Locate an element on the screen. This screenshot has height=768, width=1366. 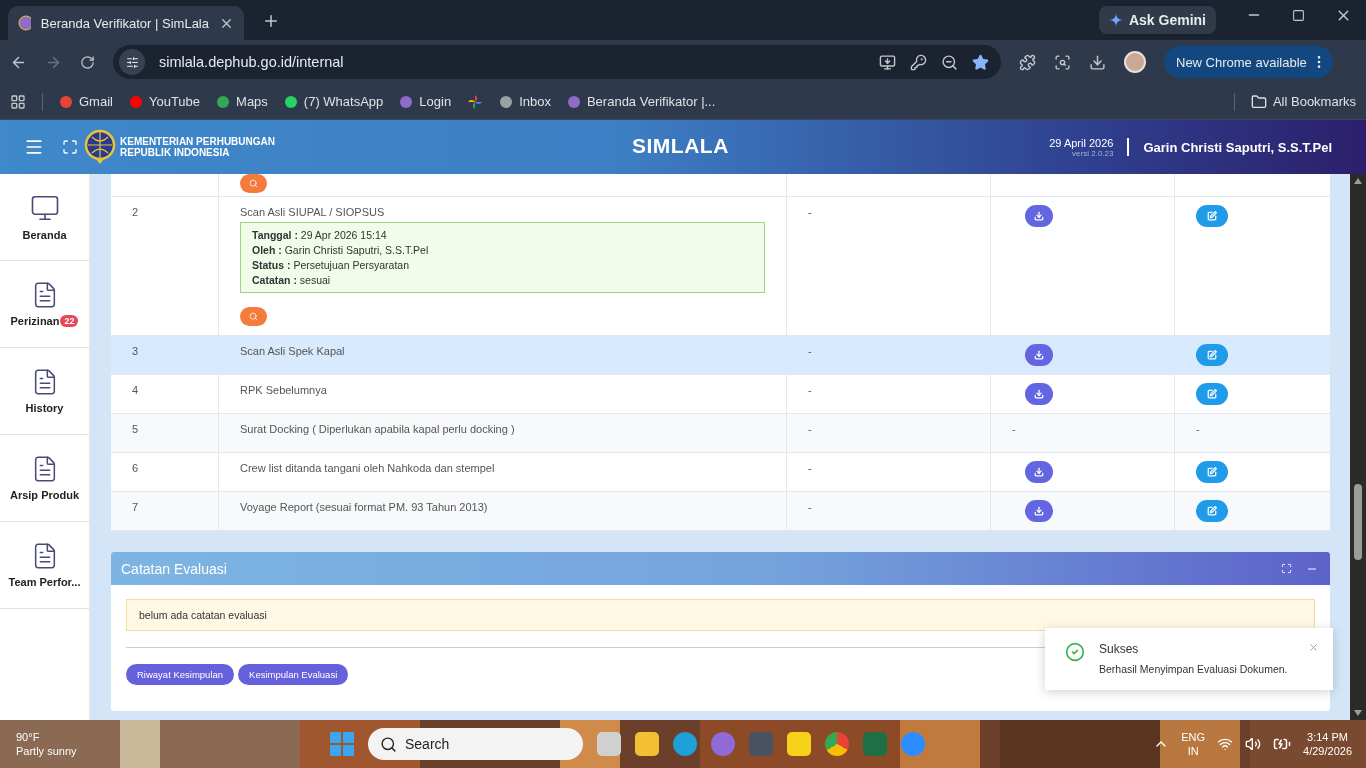
history-line: Status : Persetujuan Persyaratan is located at coordinates (331, 265).